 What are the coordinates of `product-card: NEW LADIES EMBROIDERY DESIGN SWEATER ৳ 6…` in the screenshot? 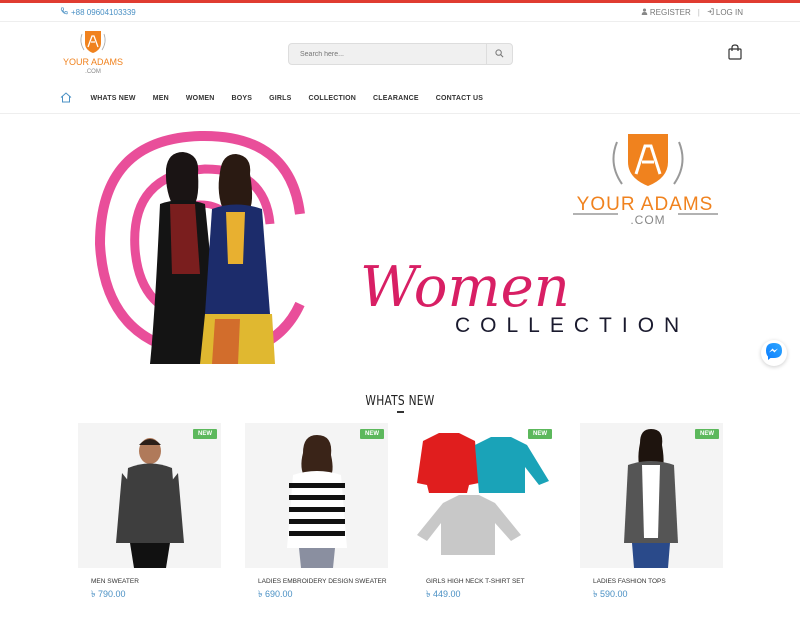 It's located at (316, 512).